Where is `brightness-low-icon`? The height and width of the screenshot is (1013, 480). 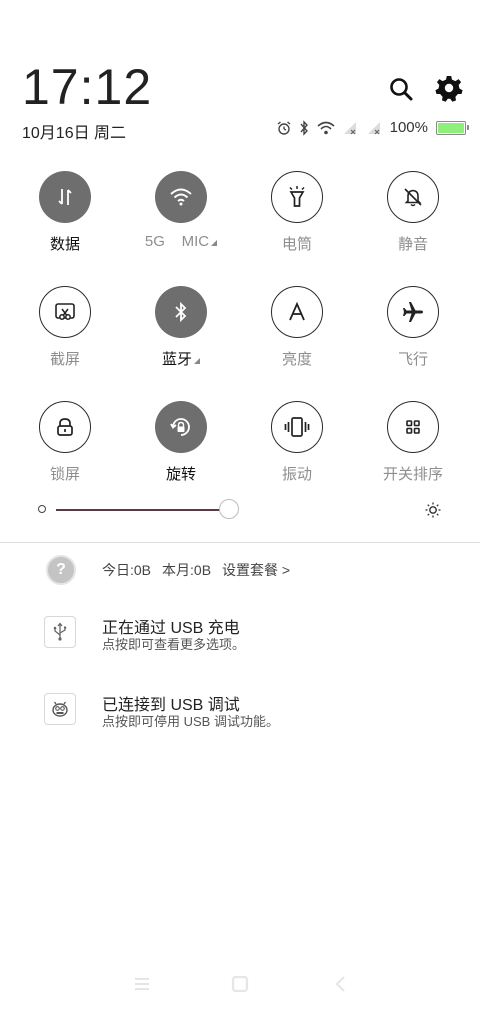 brightness-low-icon is located at coordinates (42, 509).